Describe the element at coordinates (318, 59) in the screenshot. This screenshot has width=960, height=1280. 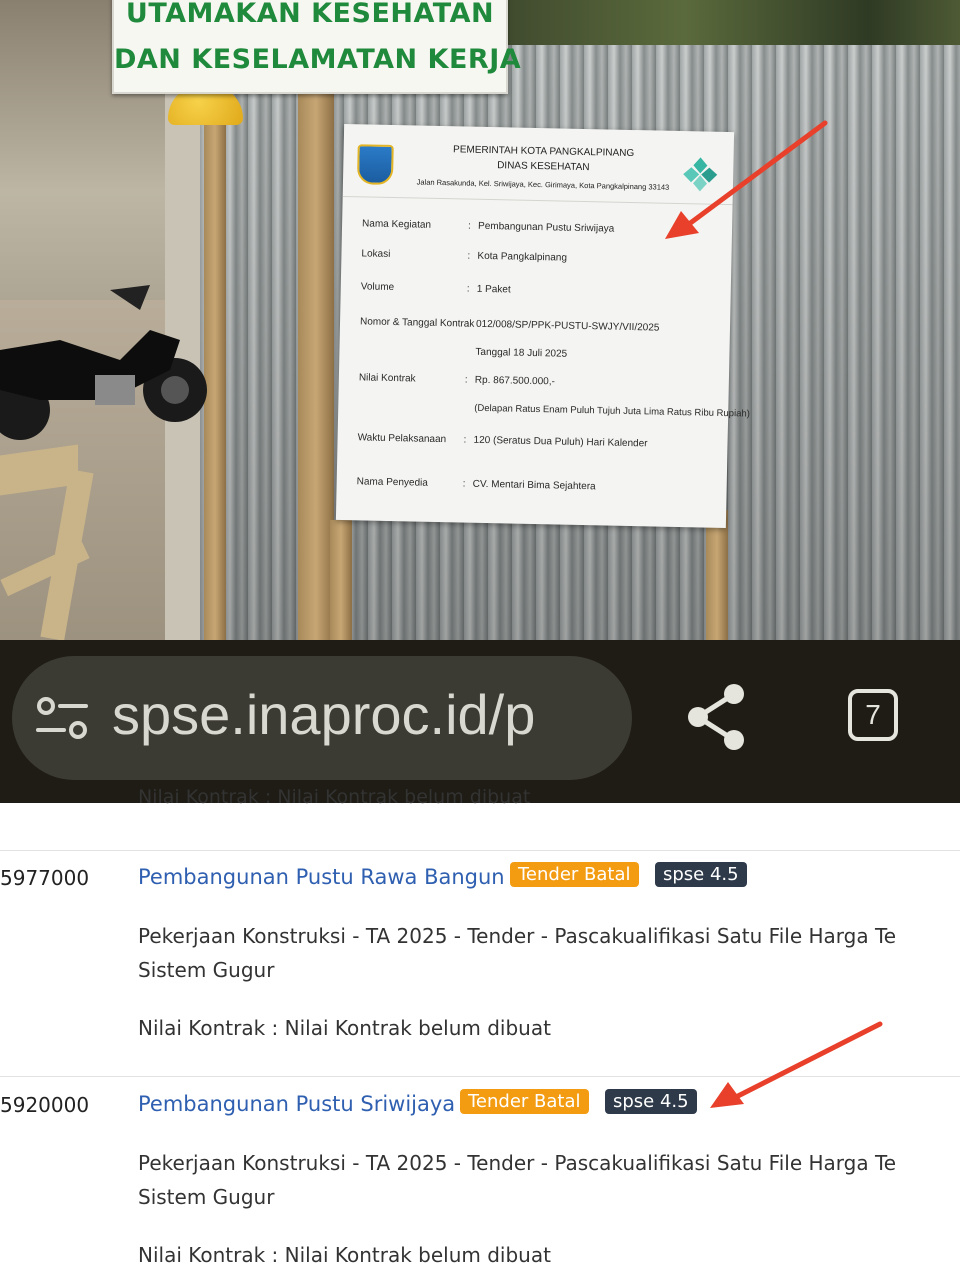
I see `safety-sign-line2: DAN KESELAMATAN KERJA` at that location.